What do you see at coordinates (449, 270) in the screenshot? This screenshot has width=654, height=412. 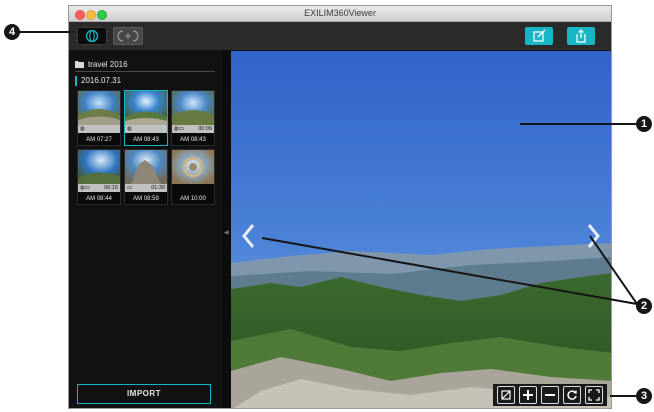 I see `callout-2-lines` at bounding box center [449, 270].